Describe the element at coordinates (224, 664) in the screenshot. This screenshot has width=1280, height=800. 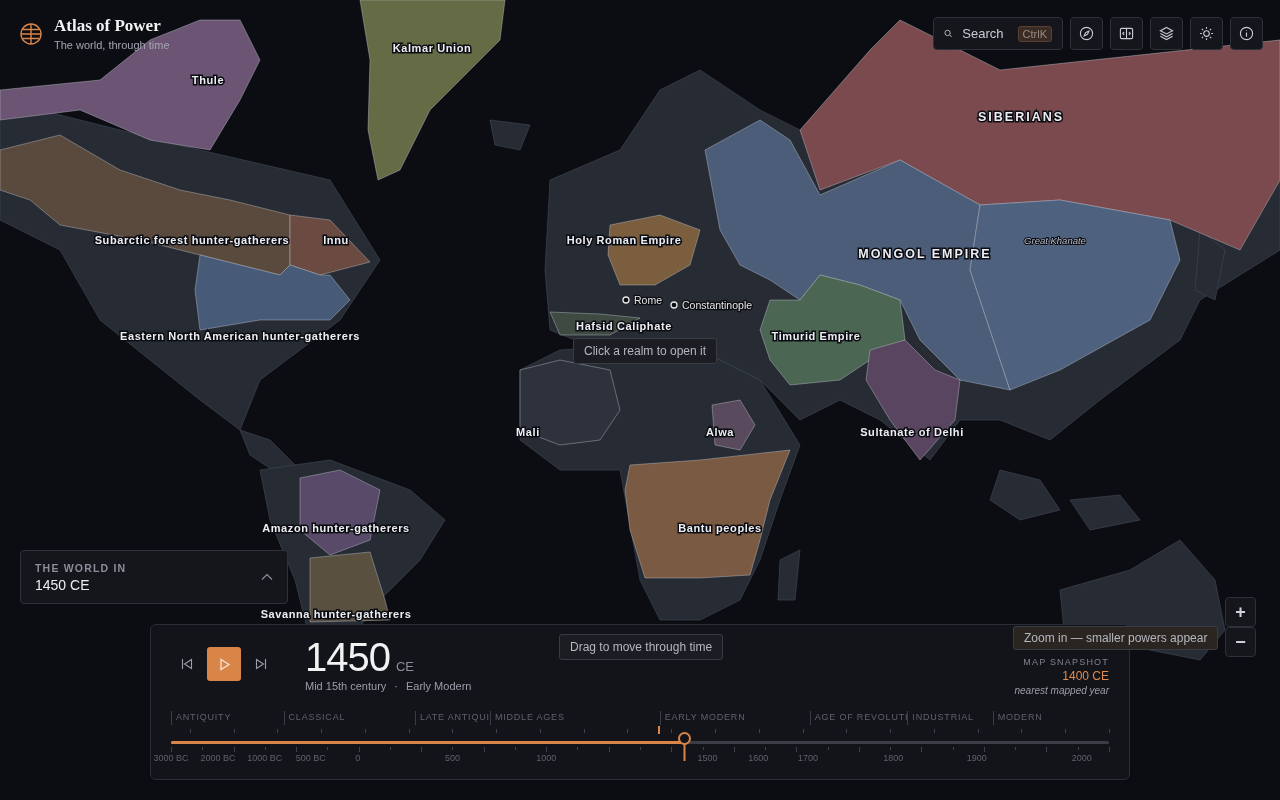
I see `play-icon` at that location.